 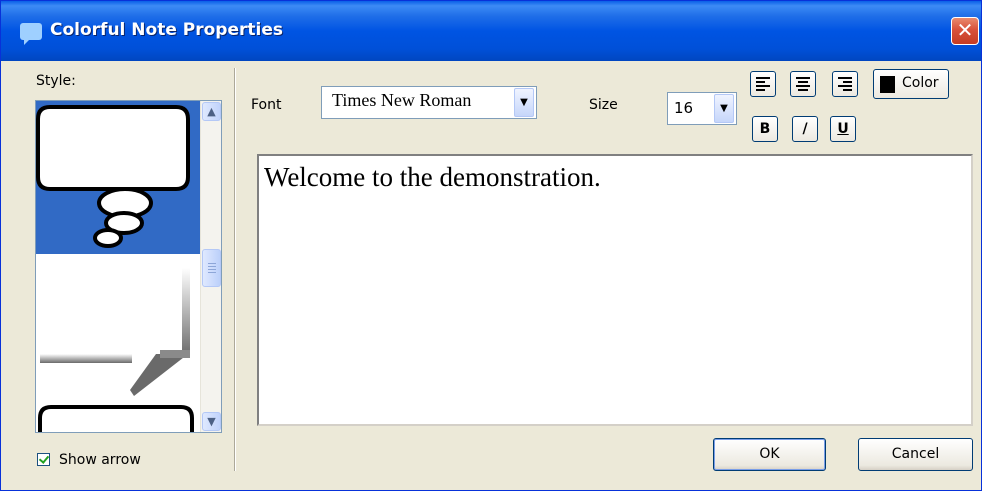 I want to click on scroll-down-button: ▼, so click(x=211, y=421).